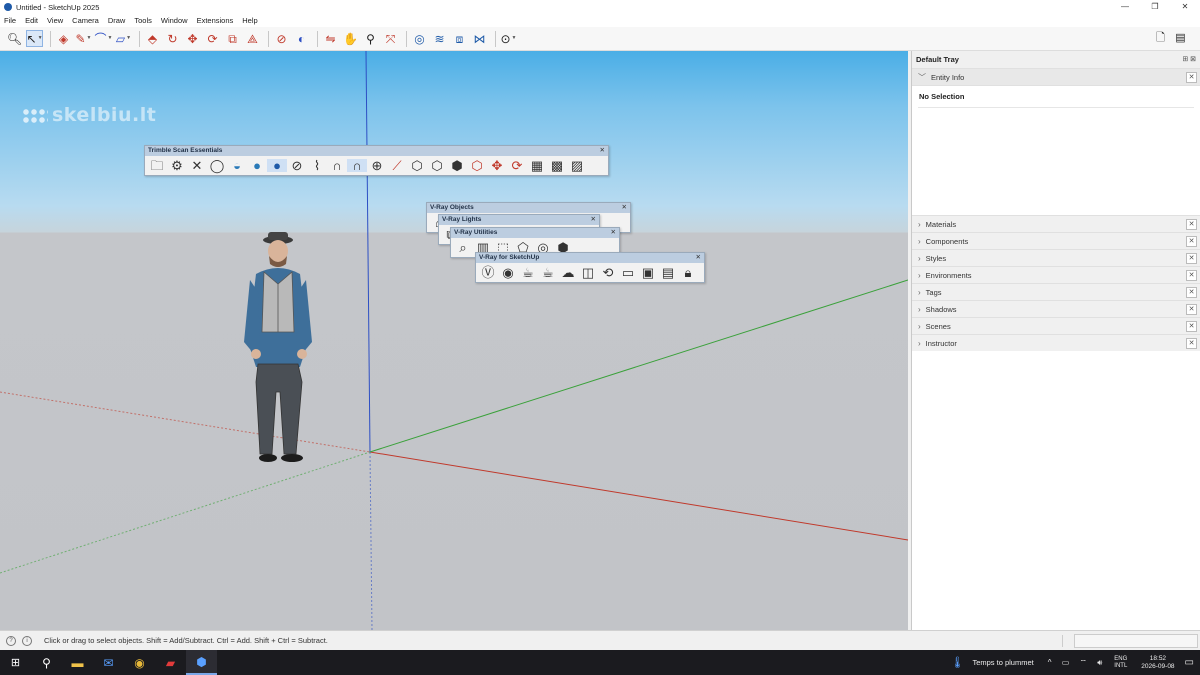 Image resolution: width=1200 pixels, height=675 pixels. I want to click on orbit-icon: ⇋, so click(330, 38).